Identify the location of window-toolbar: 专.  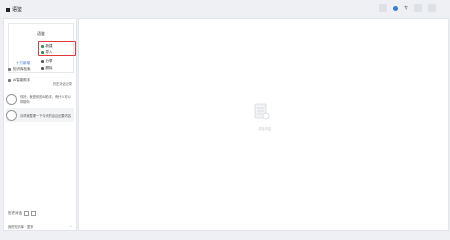
(407, 8).